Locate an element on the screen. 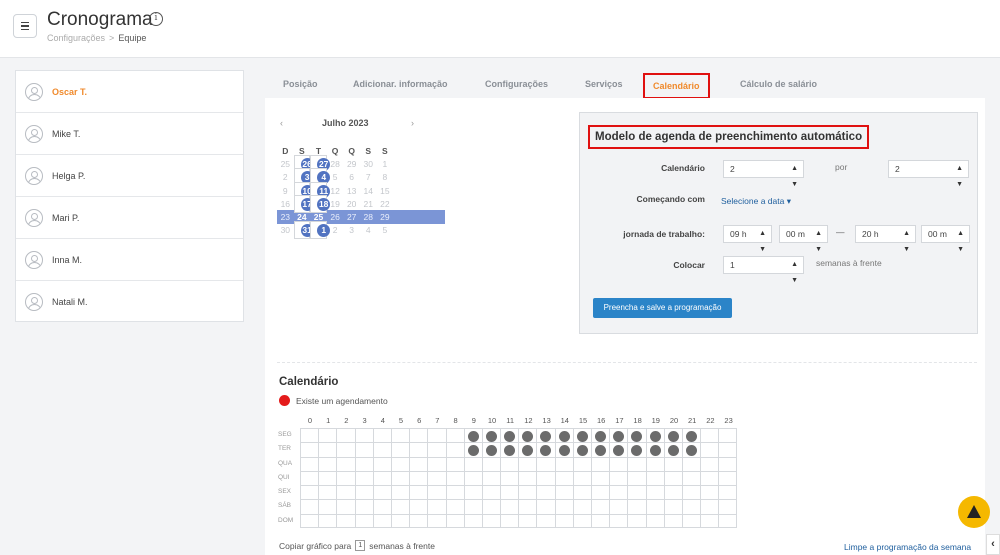 This screenshot has width=1000, height=555. calendar-day-selected: 17 is located at coordinates (303, 203).